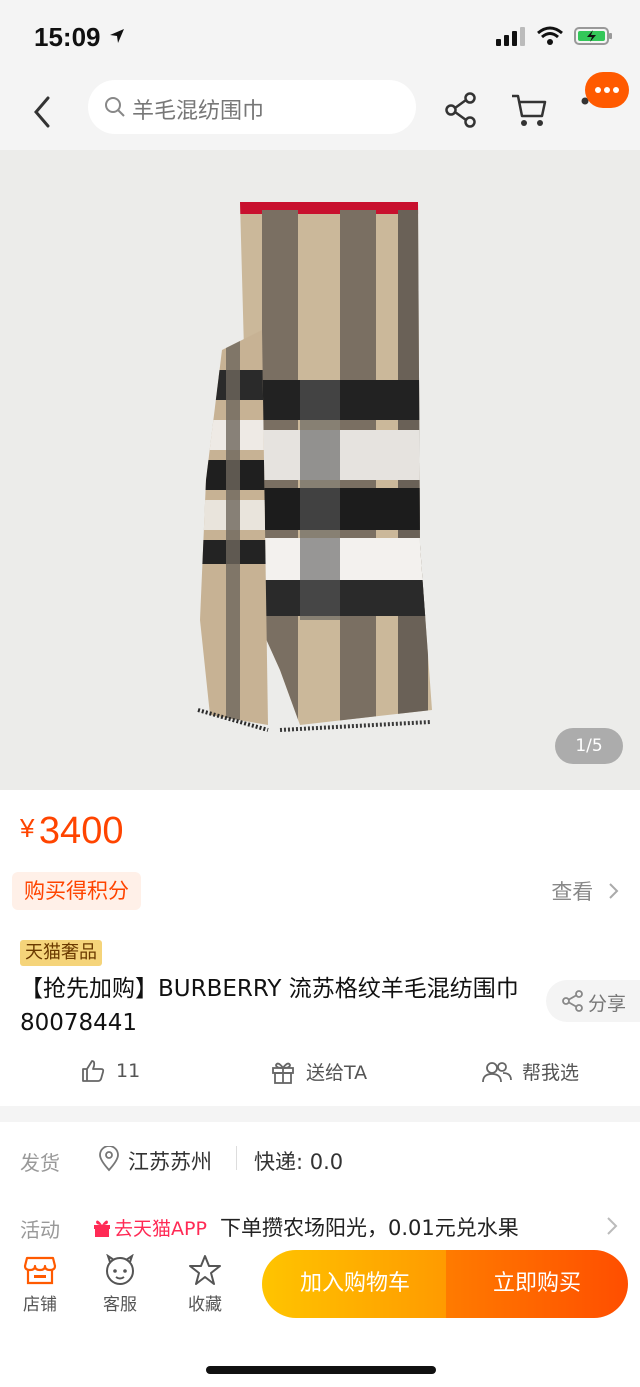 The image size is (640, 1387). I want to click on gift-icon, so click(283, 1073).